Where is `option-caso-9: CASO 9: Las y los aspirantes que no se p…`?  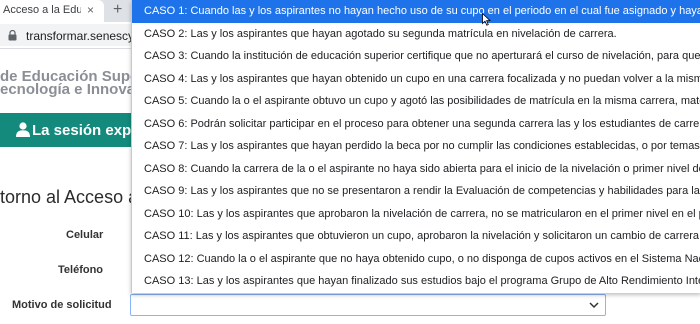 option-caso-9: CASO 9: Las y los aspirantes que no se p… is located at coordinates (416, 191).